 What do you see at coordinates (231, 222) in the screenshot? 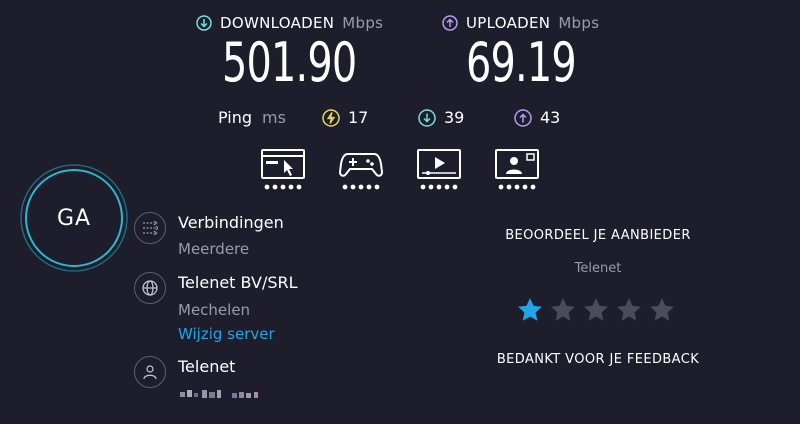
I see `connections-title: Verbindingen` at bounding box center [231, 222].